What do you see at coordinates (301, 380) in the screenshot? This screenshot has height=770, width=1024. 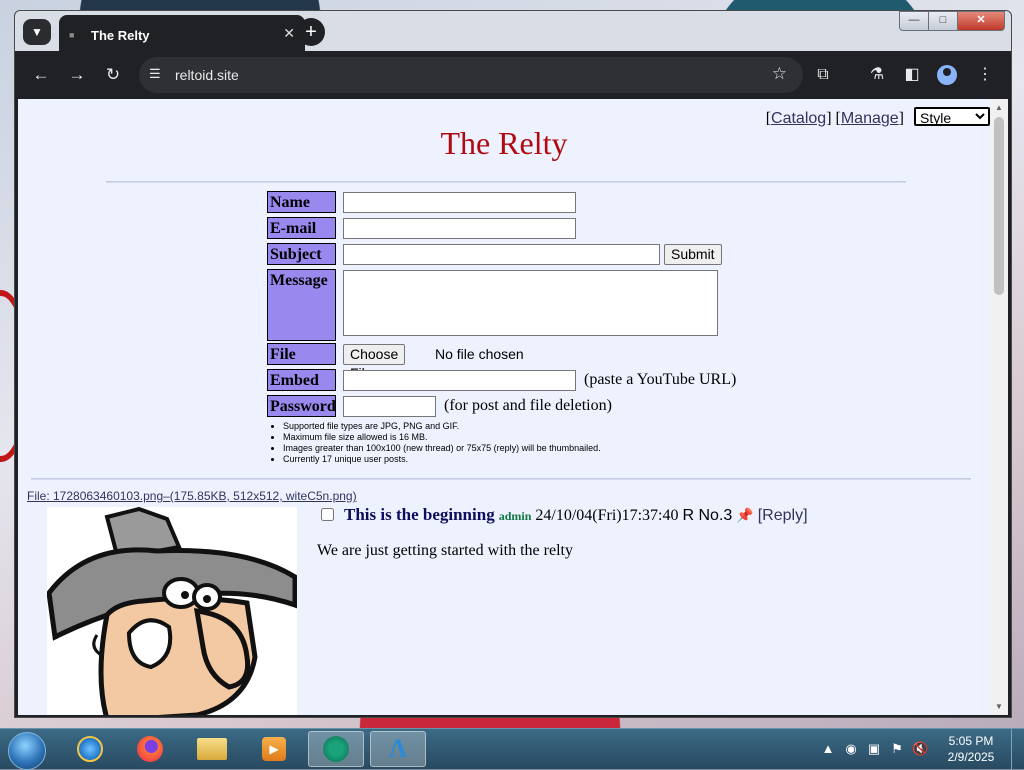 I see `embed-label: Embed` at bounding box center [301, 380].